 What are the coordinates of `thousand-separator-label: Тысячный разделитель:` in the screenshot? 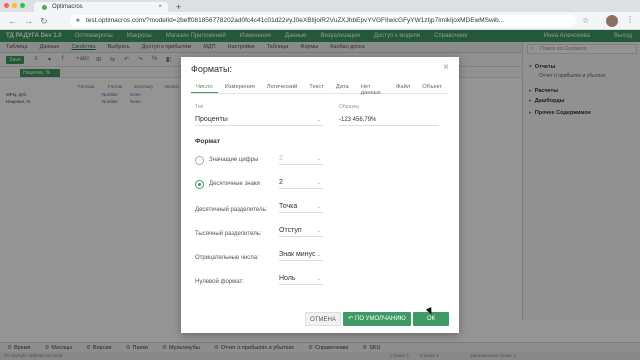 It's located at (228, 234).